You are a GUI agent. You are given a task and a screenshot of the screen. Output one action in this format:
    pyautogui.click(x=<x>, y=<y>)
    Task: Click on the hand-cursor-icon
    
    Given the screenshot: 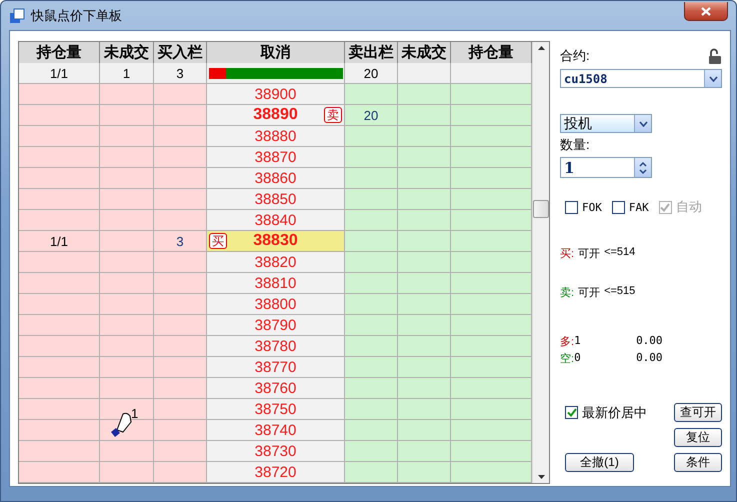 What is the action you would take?
    pyautogui.click(x=121, y=424)
    